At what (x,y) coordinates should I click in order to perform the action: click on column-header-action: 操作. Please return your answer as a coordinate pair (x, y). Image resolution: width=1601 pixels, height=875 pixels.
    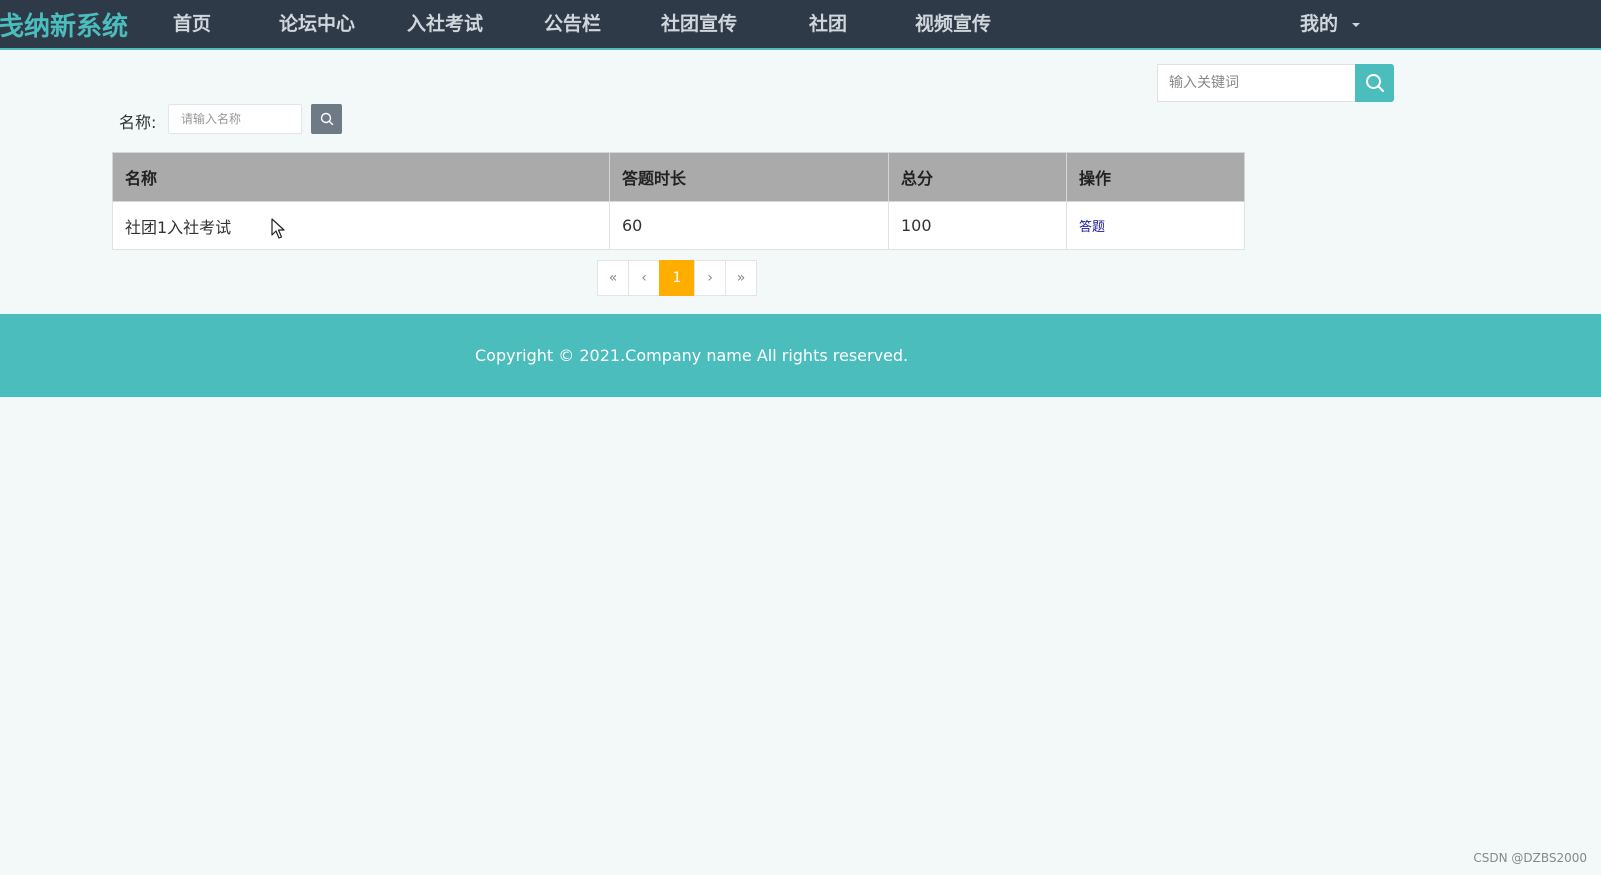
    Looking at the image, I should click on (1155, 177).